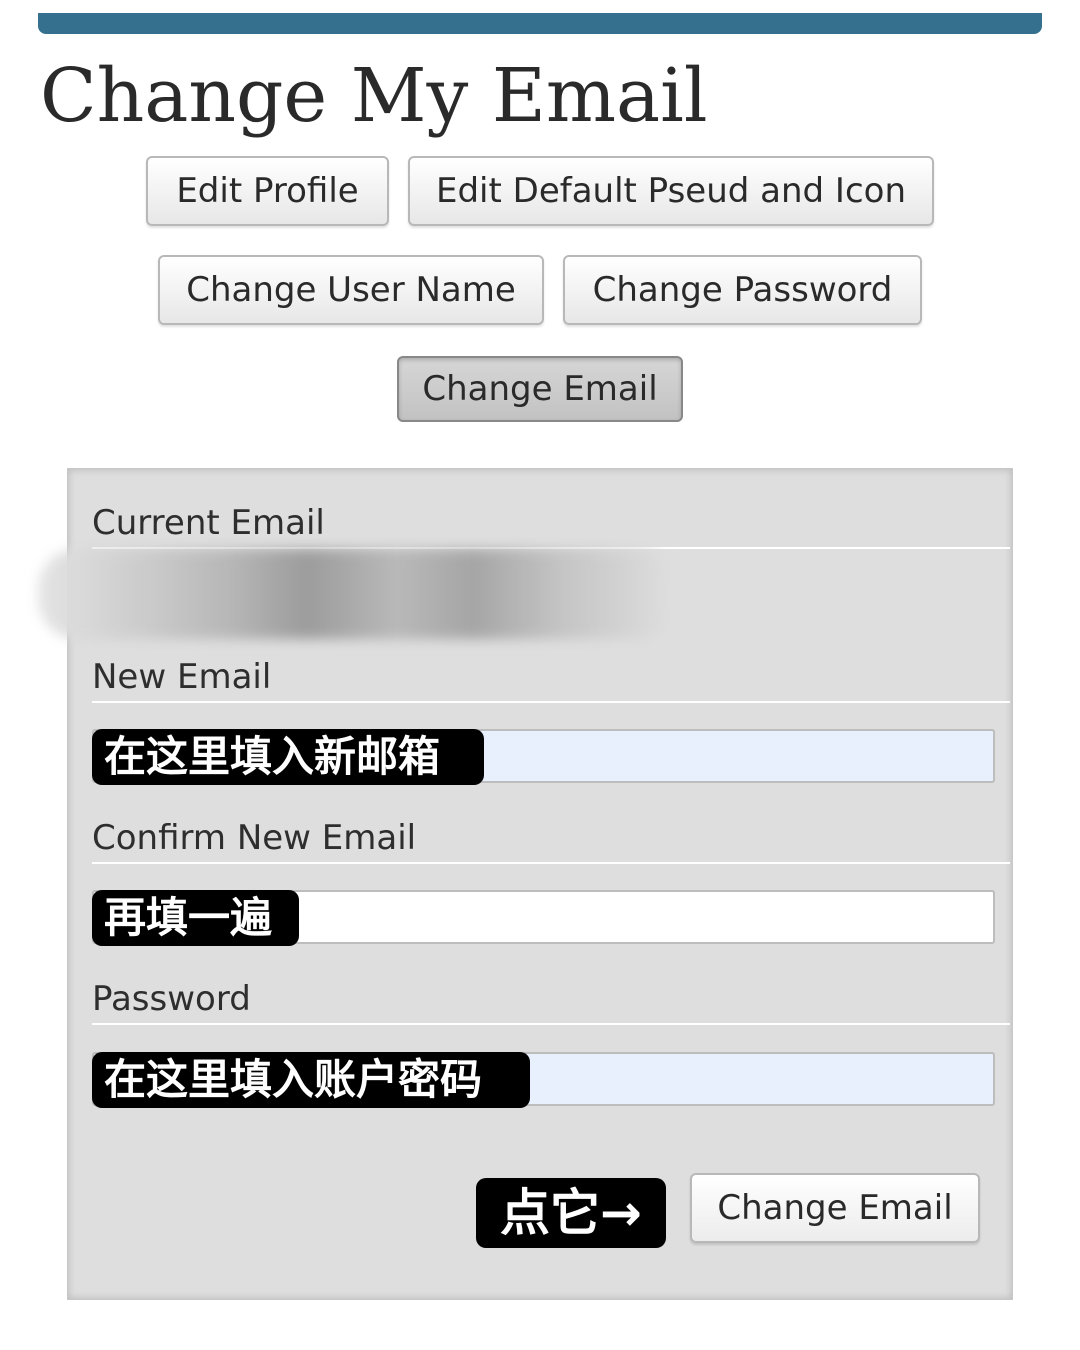 This screenshot has width=1080, height=1350. Describe the element at coordinates (551, 841) in the screenshot. I see `confirm-new-email-label: Confirm New Email` at that location.